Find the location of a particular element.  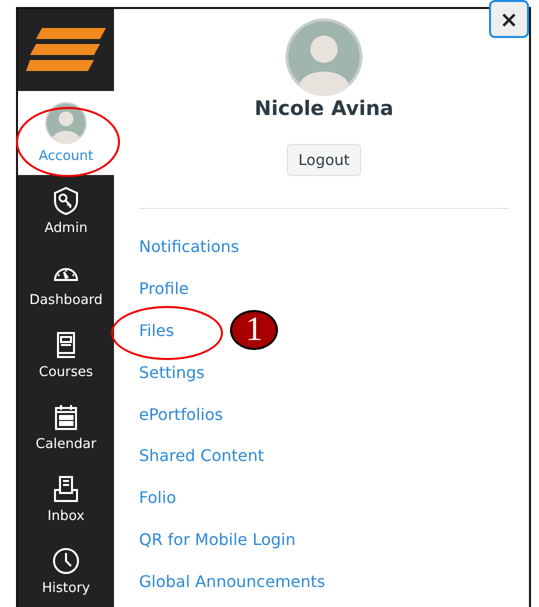

close-button: × is located at coordinates (509, 19).